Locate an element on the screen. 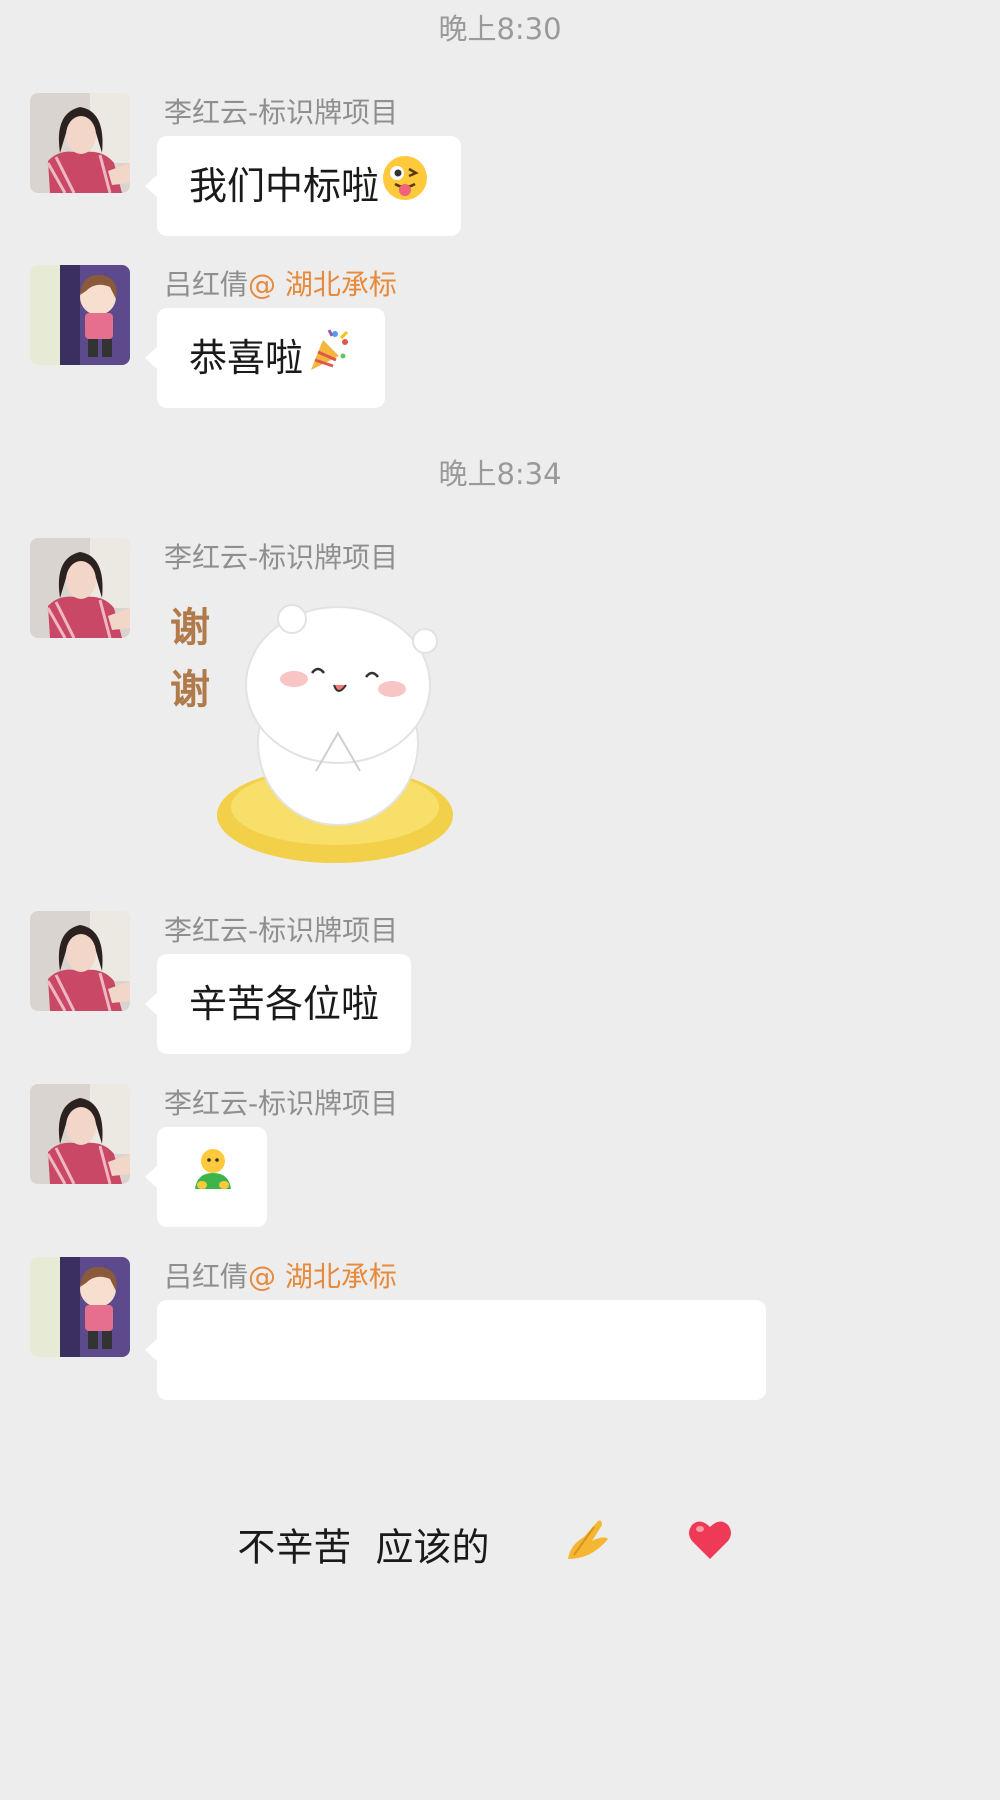  message-text: 我们中标啦 is located at coordinates (284, 186).